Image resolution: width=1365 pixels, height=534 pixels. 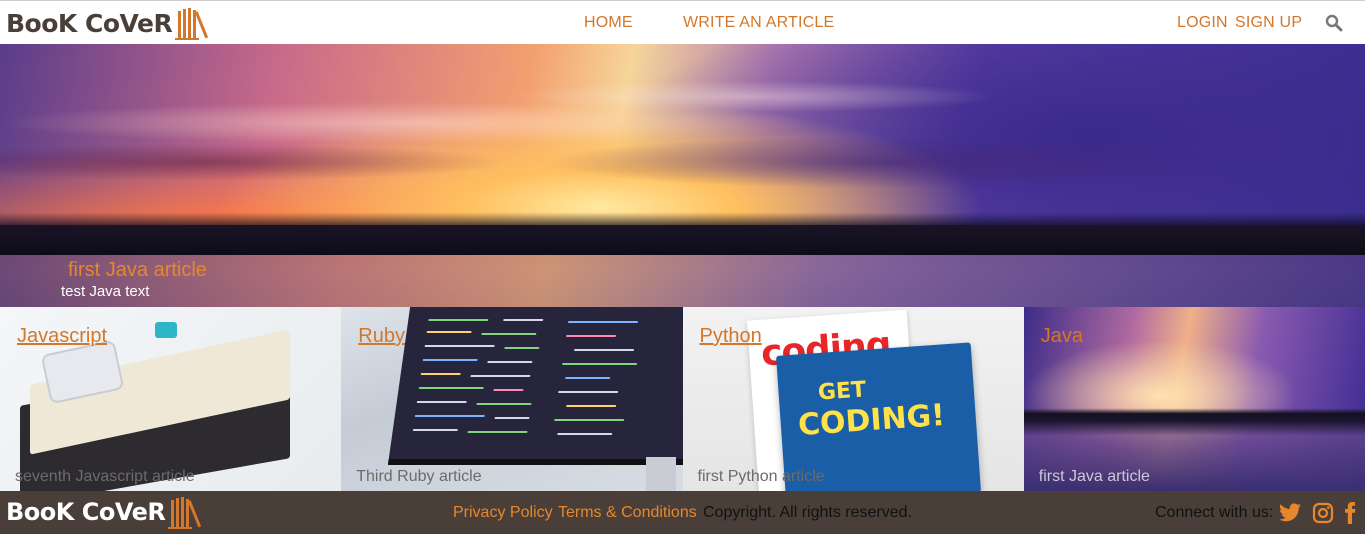 What do you see at coordinates (86, 512) in the screenshot?
I see `footer-logo-text: BooK CoVeR` at bounding box center [86, 512].